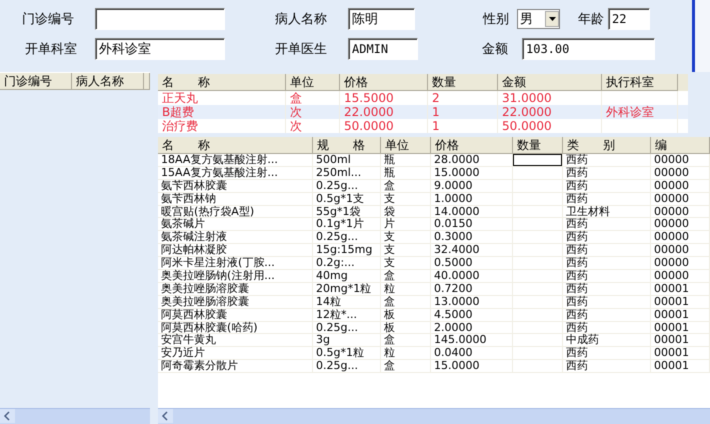  Describe the element at coordinates (48, 19) in the screenshot. I see `field-label: 门诊编号` at that location.